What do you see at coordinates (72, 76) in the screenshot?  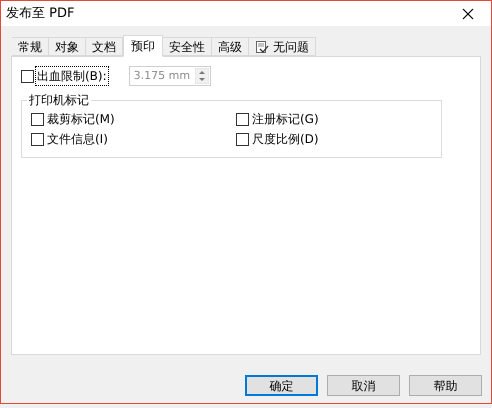 I see `checkbox-label: 出血限制(B):` at bounding box center [72, 76].